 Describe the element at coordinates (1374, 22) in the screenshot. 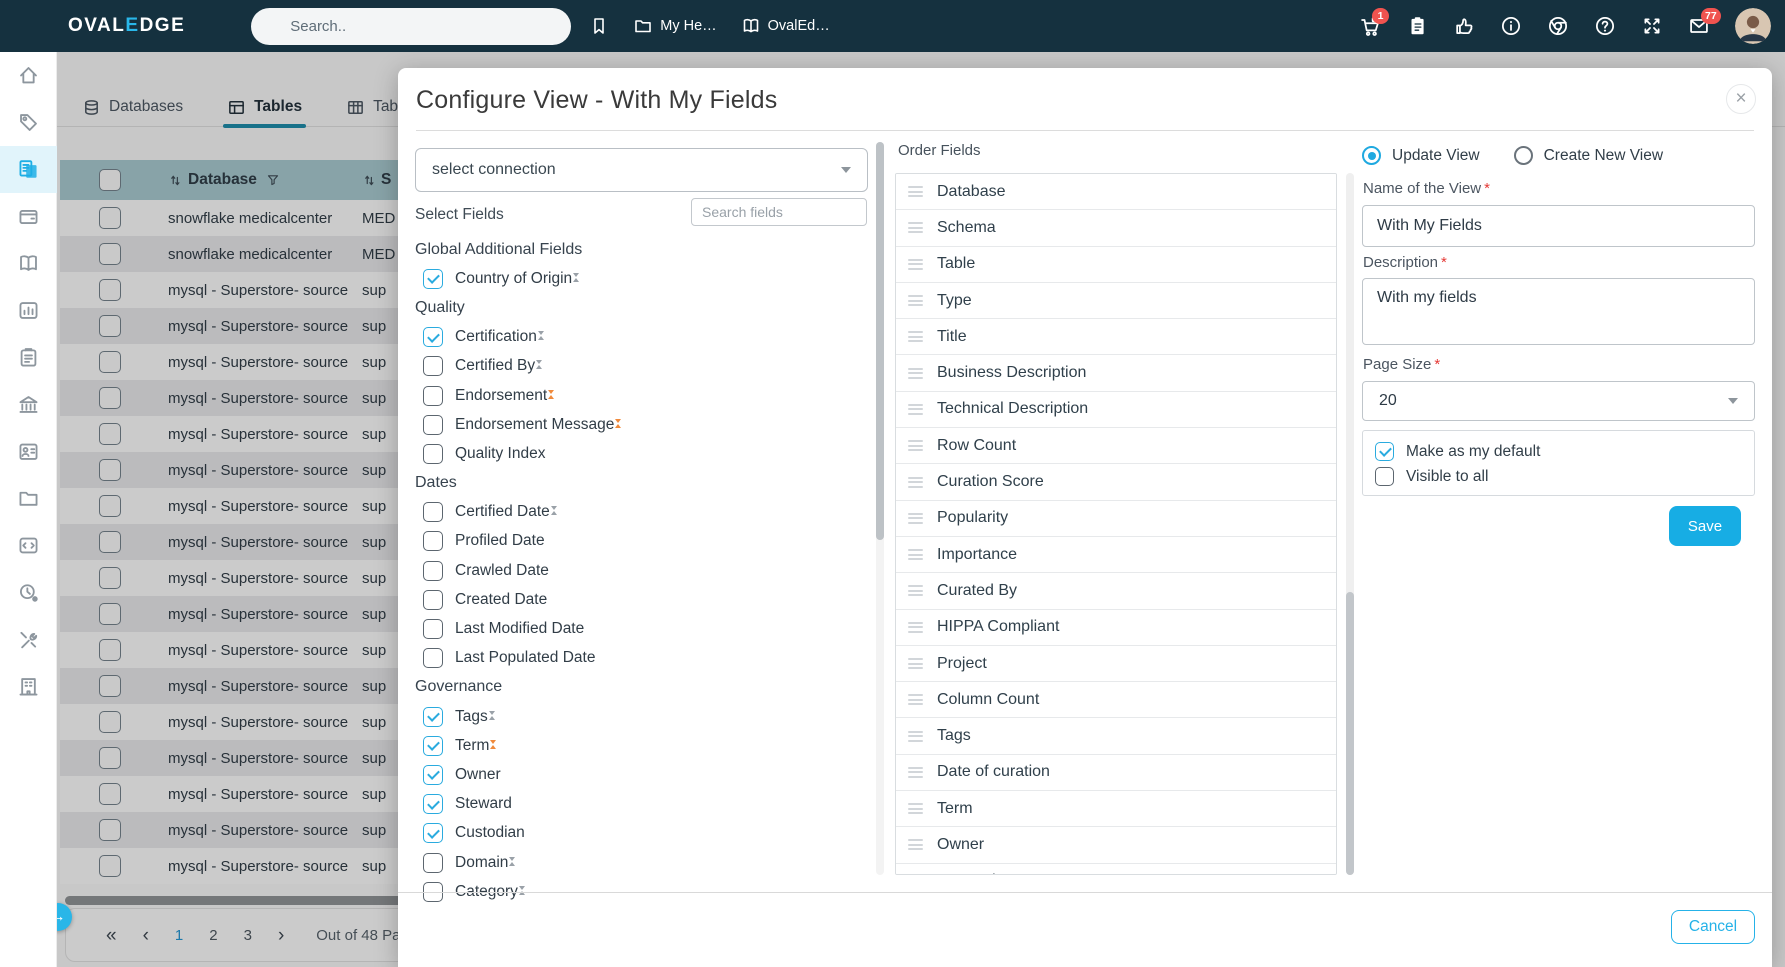

I see `cart-button: 1` at that location.